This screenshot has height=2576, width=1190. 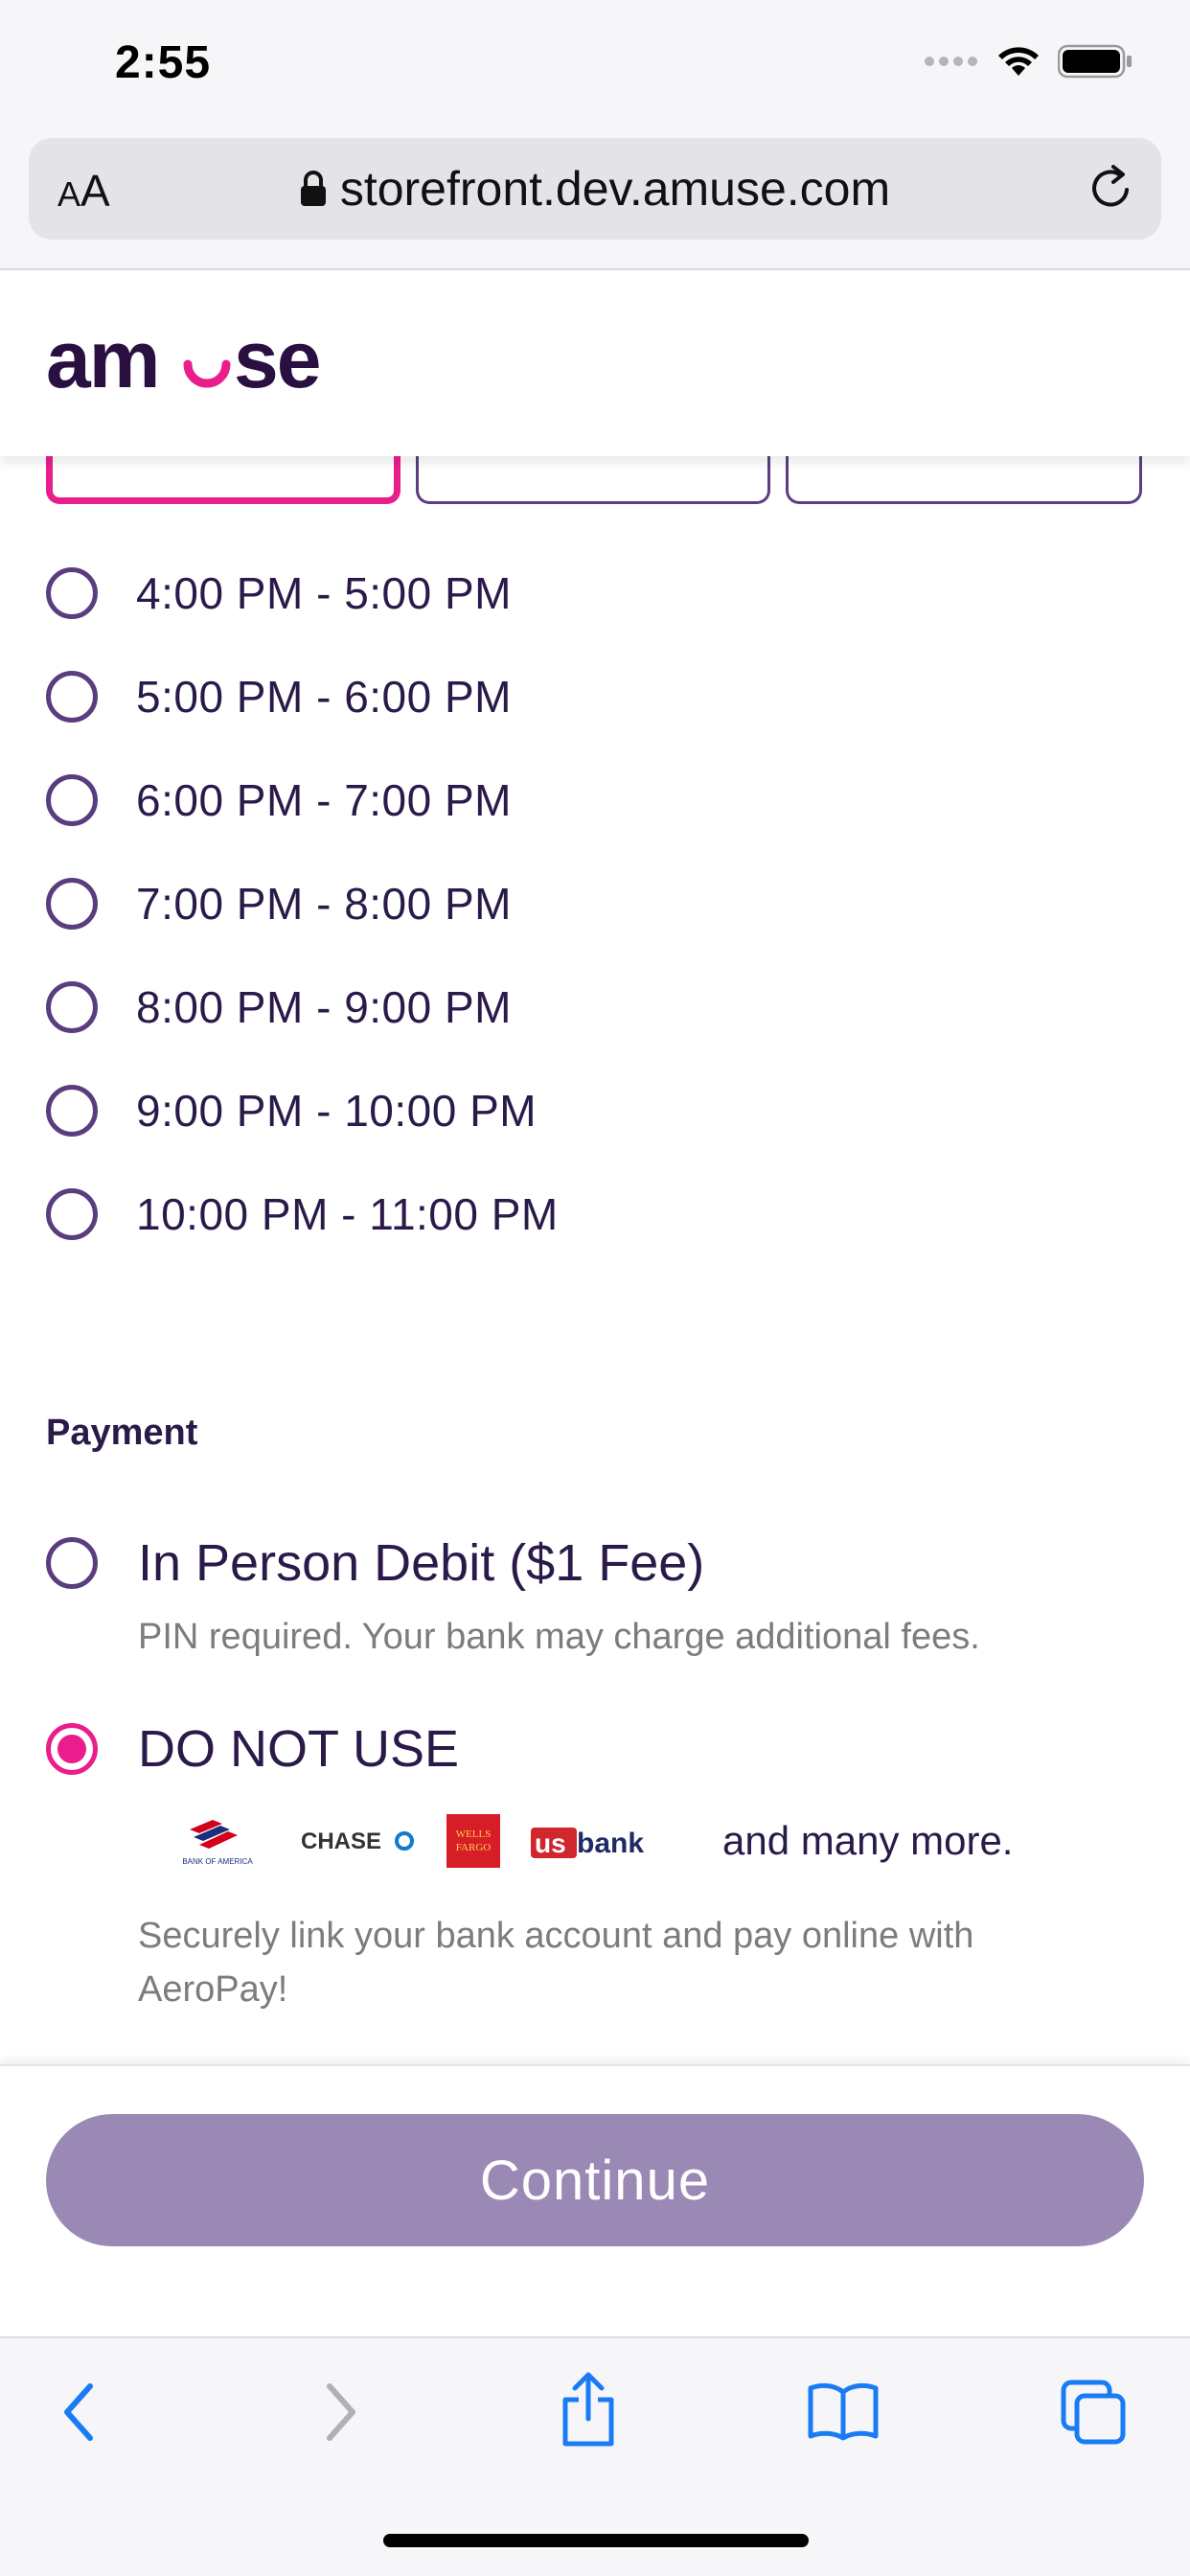 I want to click on continue-button: Continue, so click(x=595, y=2180).